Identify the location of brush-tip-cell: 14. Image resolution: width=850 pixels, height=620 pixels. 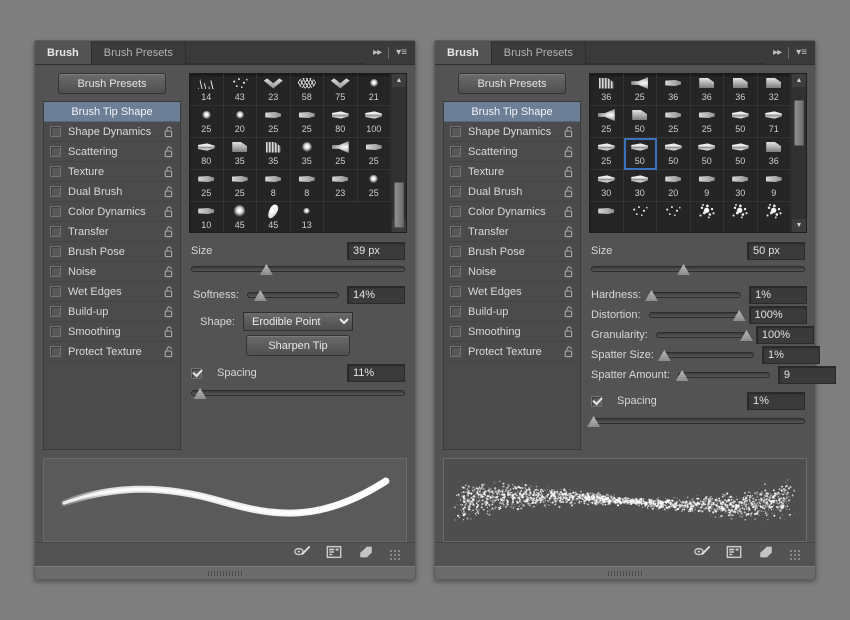
(207, 90).